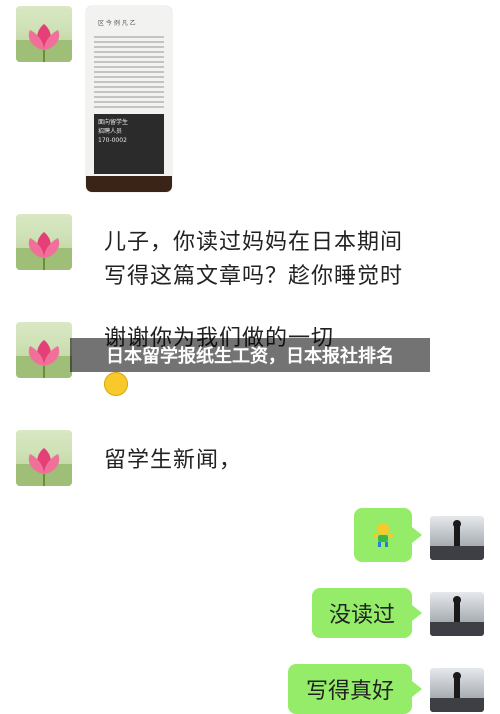 This screenshot has height=714, width=500. Describe the element at coordinates (112, 140) in the screenshot. I see `newspaper-ad-phone: 170-0002` at that location.